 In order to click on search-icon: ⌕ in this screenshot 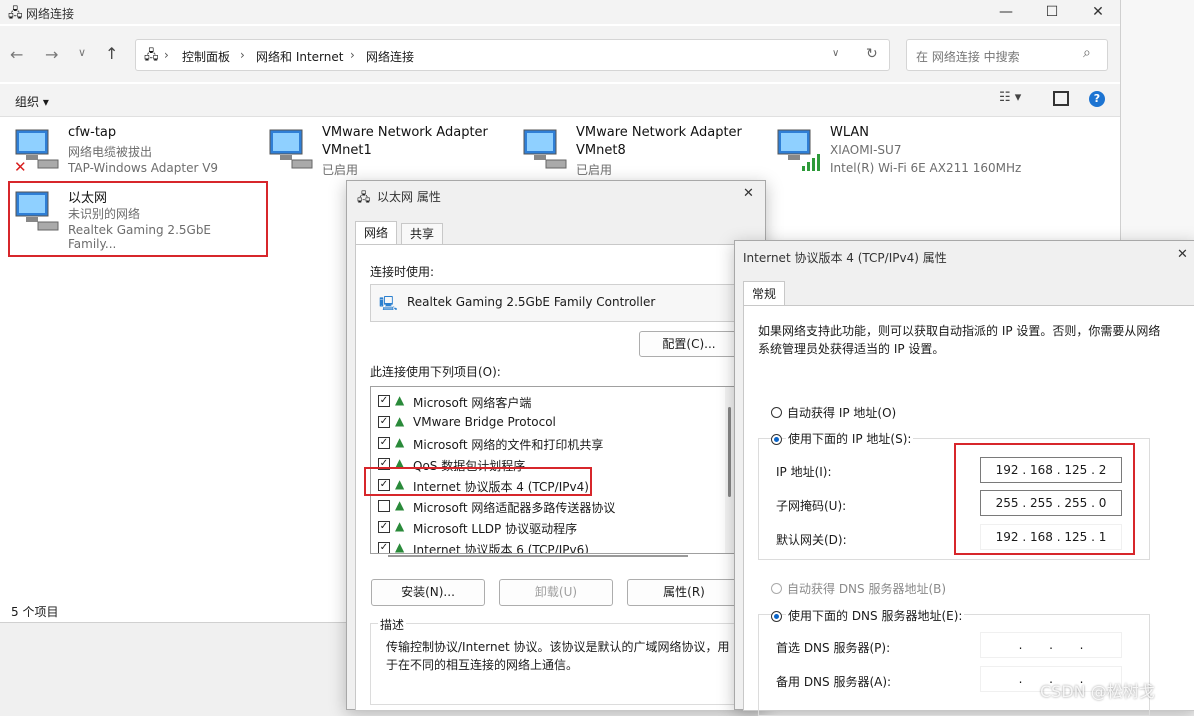, I will do `click(1087, 53)`.